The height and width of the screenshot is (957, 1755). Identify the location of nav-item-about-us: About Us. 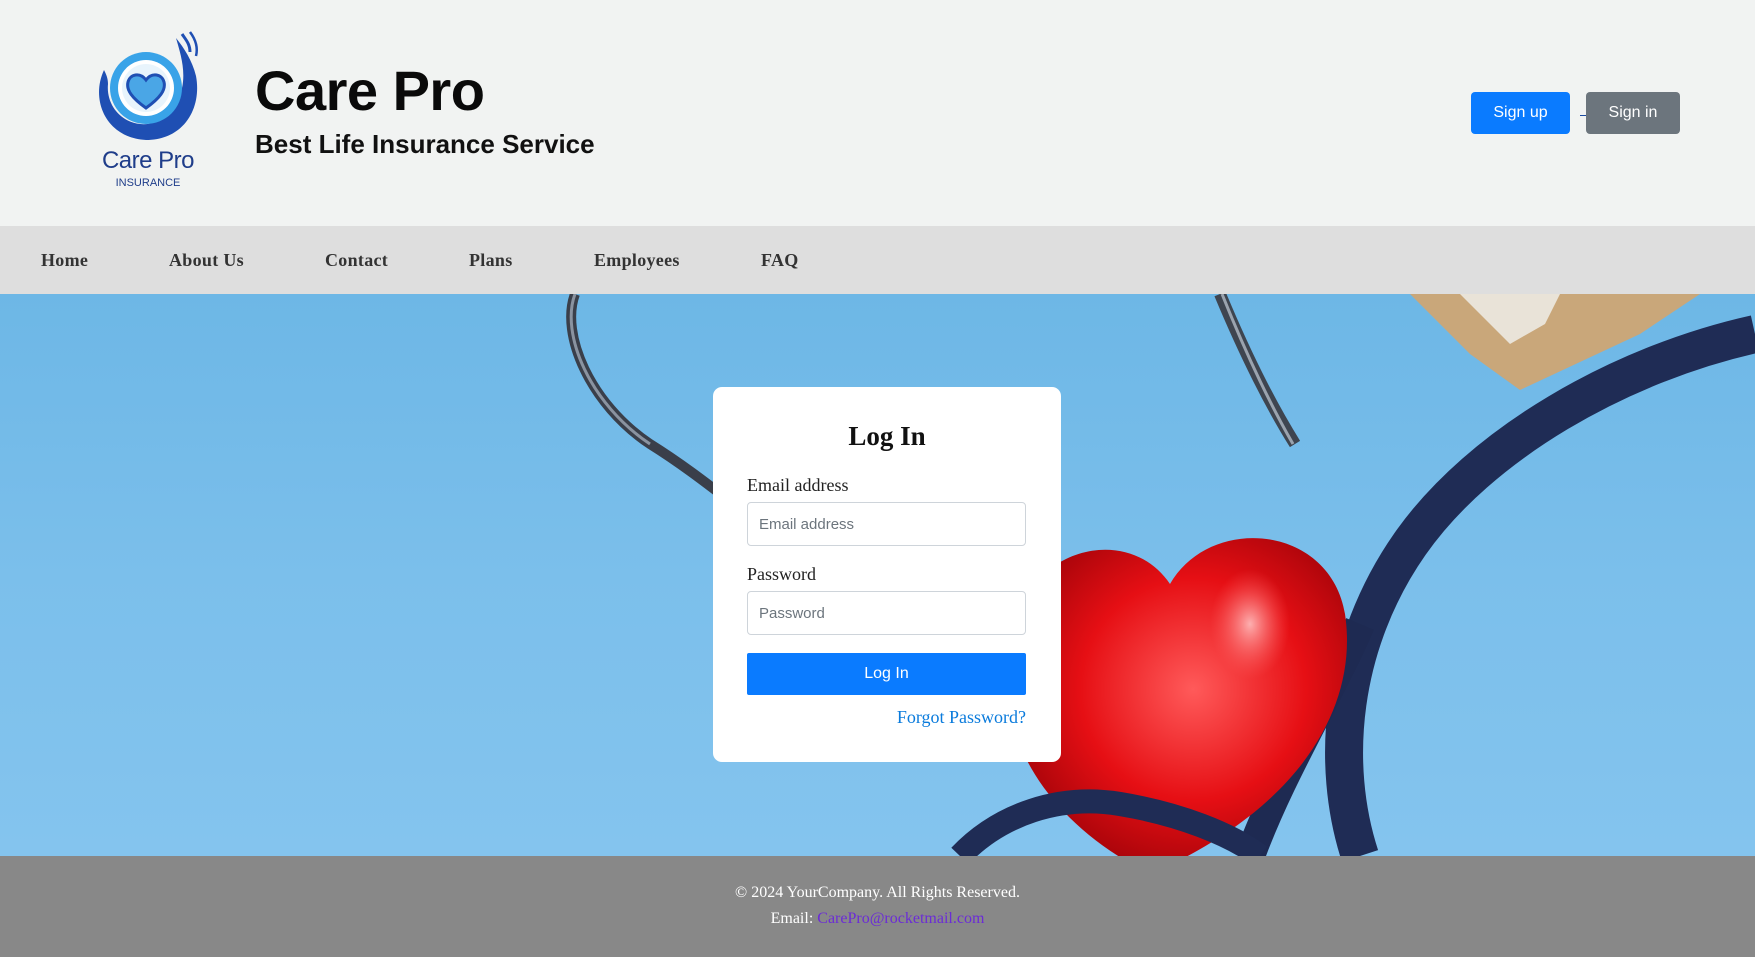
(206, 260).